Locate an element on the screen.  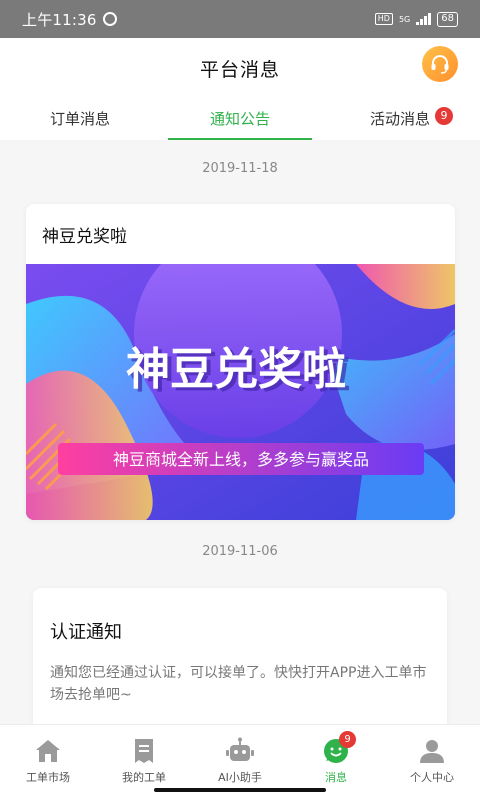
banner-headline: 神豆兑奖啦 is located at coordinates (236, 369).